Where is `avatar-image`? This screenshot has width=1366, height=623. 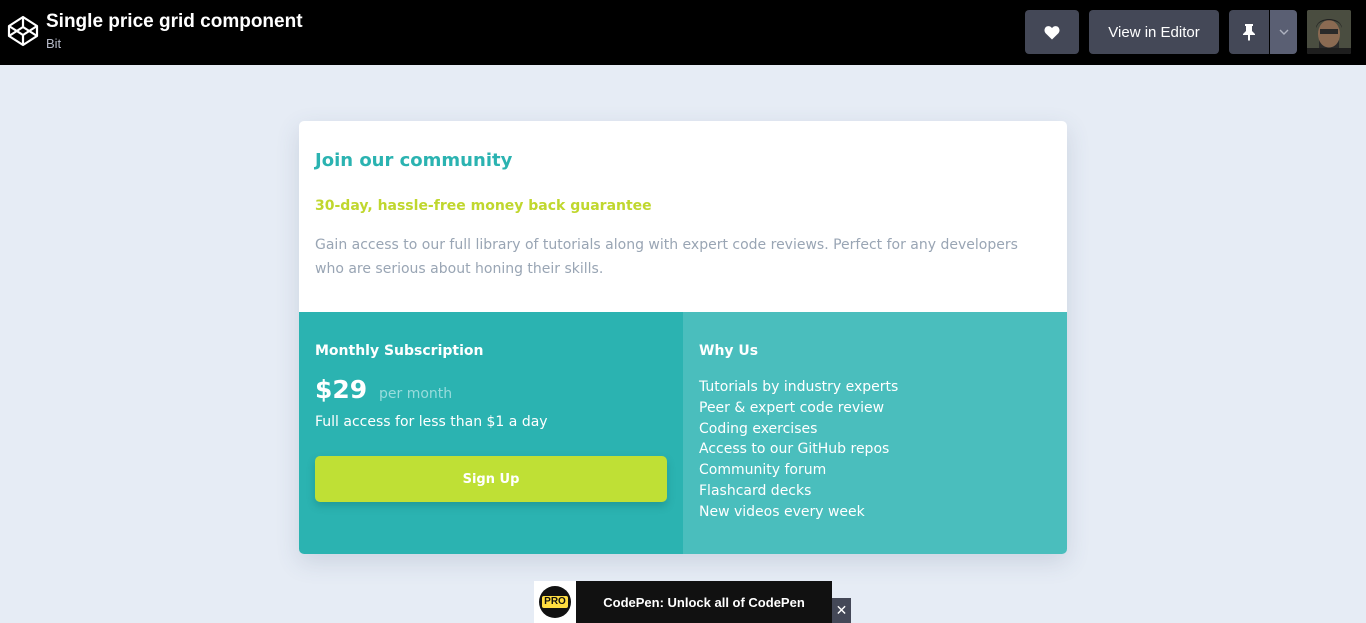 avatar-image is located at coordinates (1329, 32).